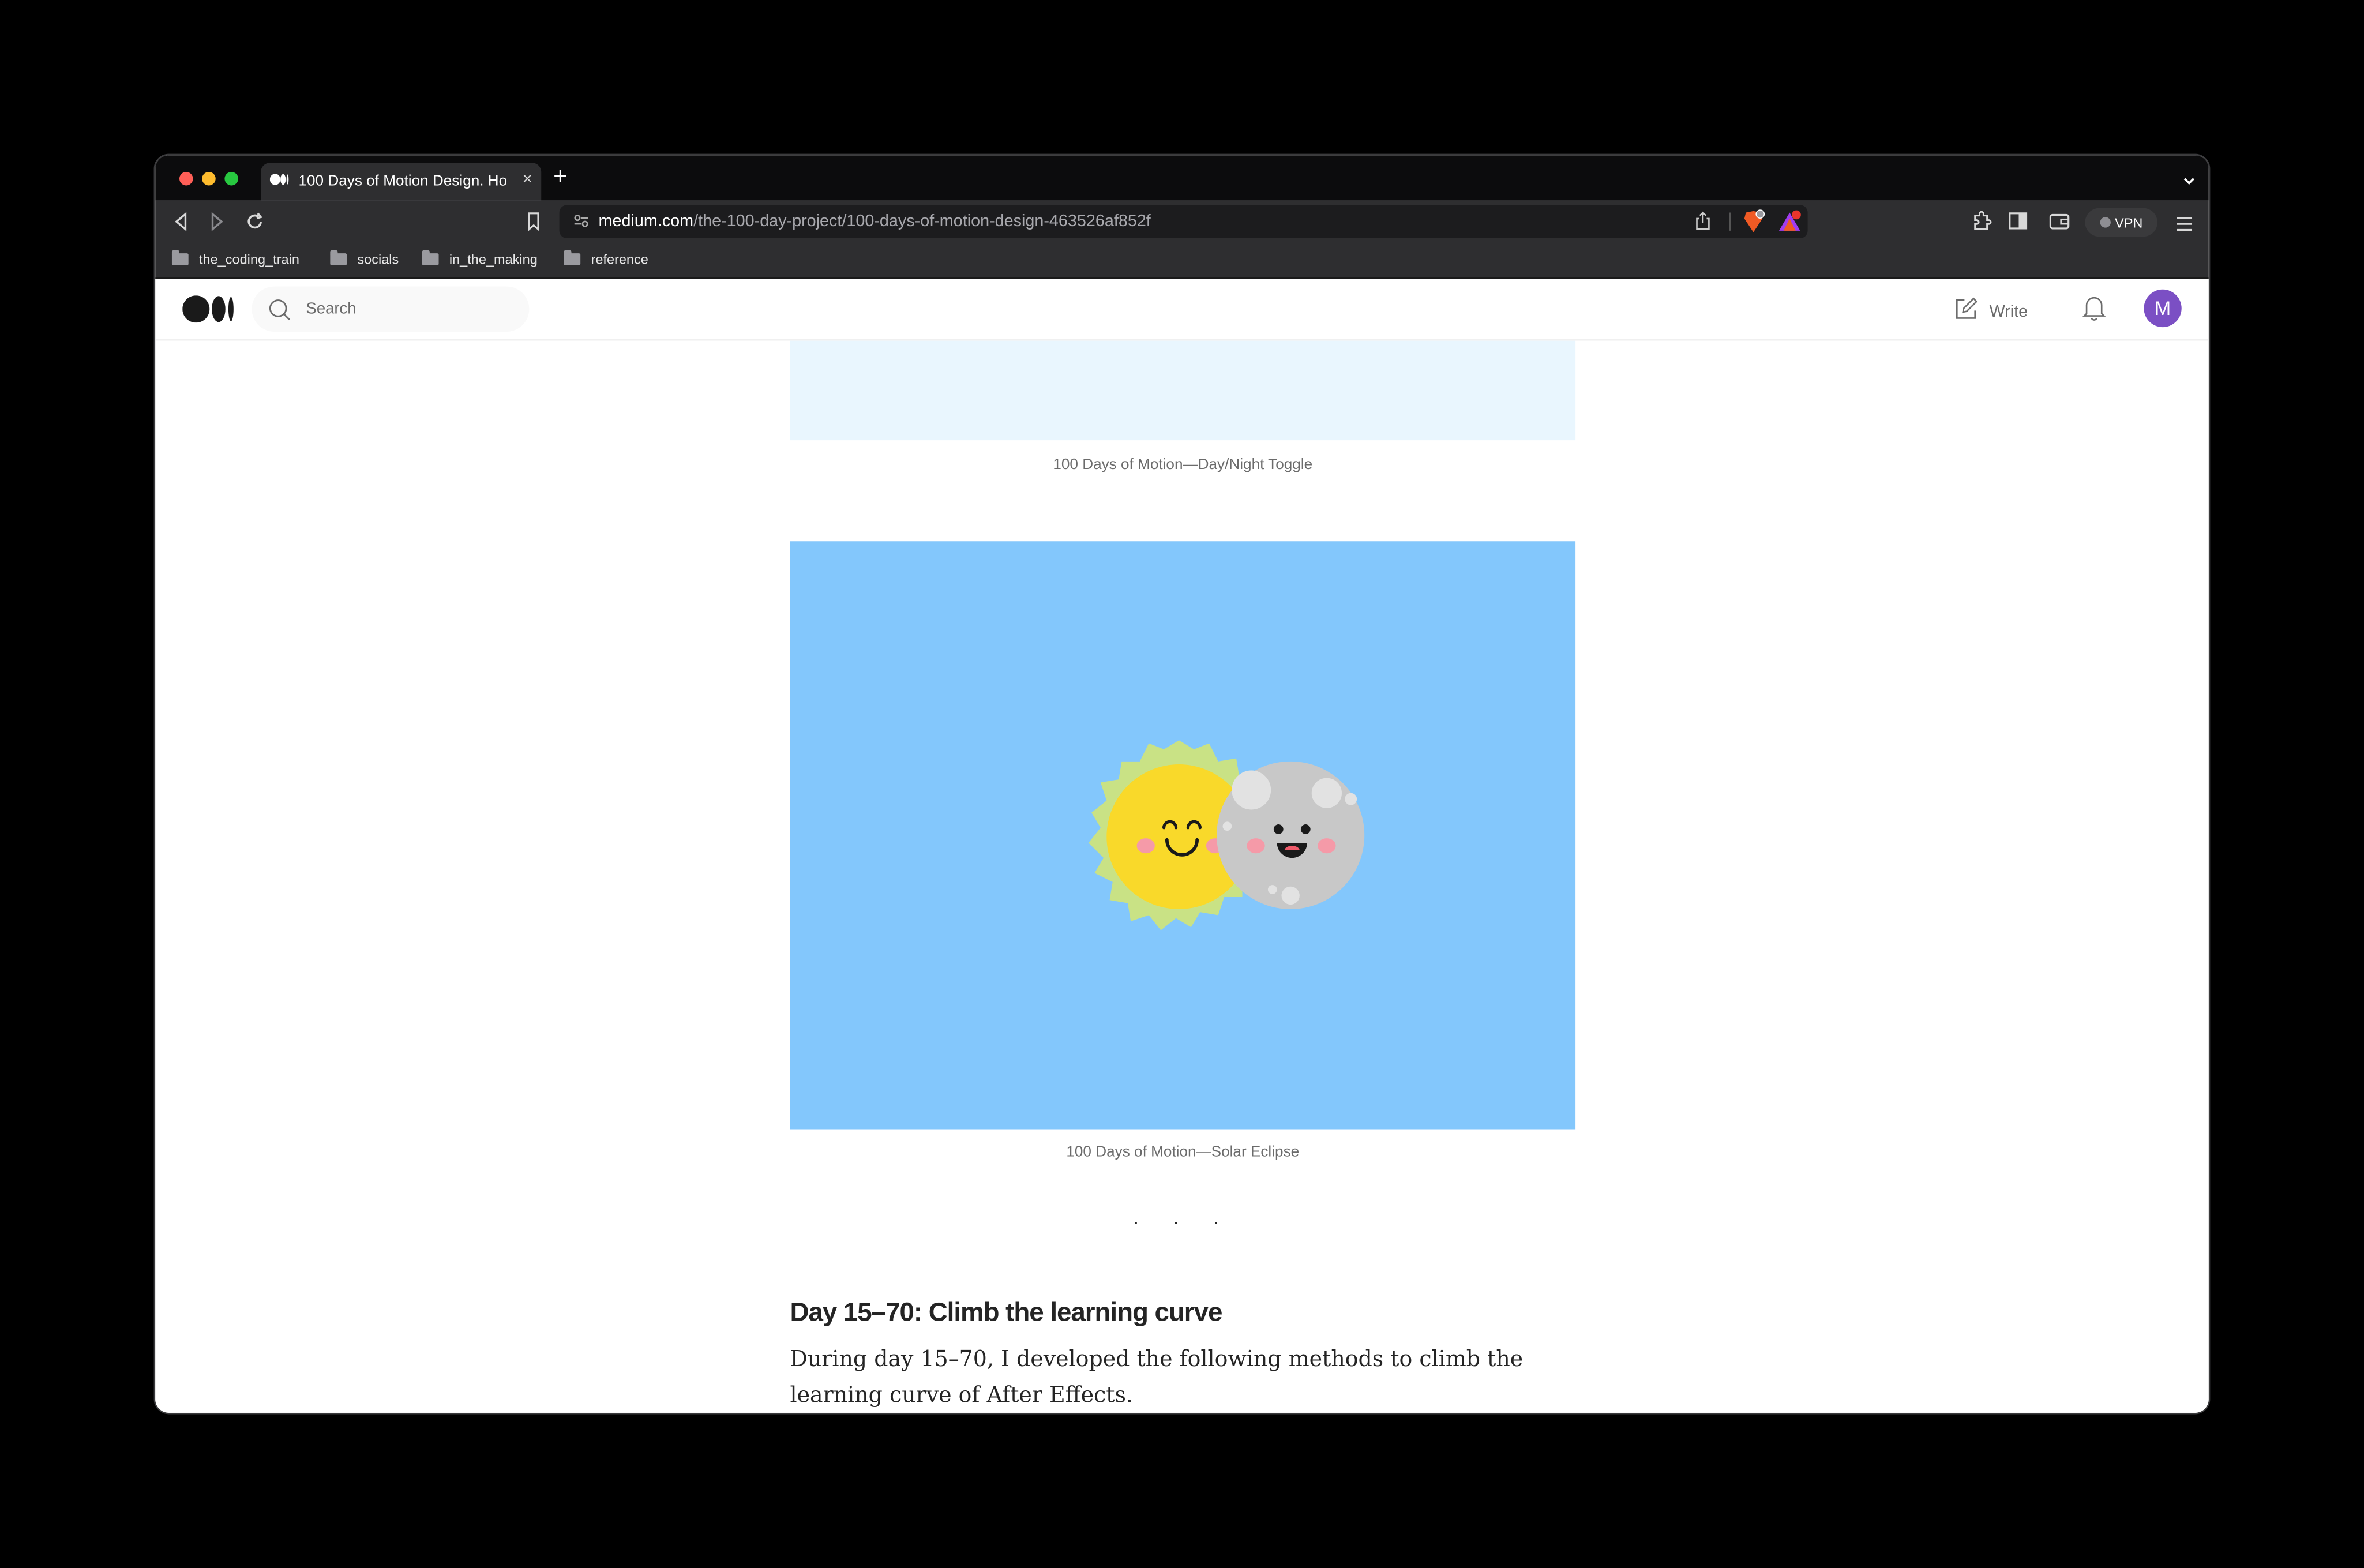 The width and height of the screenshot is (2364, 1568). What do you see at coordinates (1965, 311) in the screenshot?
I see `write-icon` at bounding box center [1965, 311].